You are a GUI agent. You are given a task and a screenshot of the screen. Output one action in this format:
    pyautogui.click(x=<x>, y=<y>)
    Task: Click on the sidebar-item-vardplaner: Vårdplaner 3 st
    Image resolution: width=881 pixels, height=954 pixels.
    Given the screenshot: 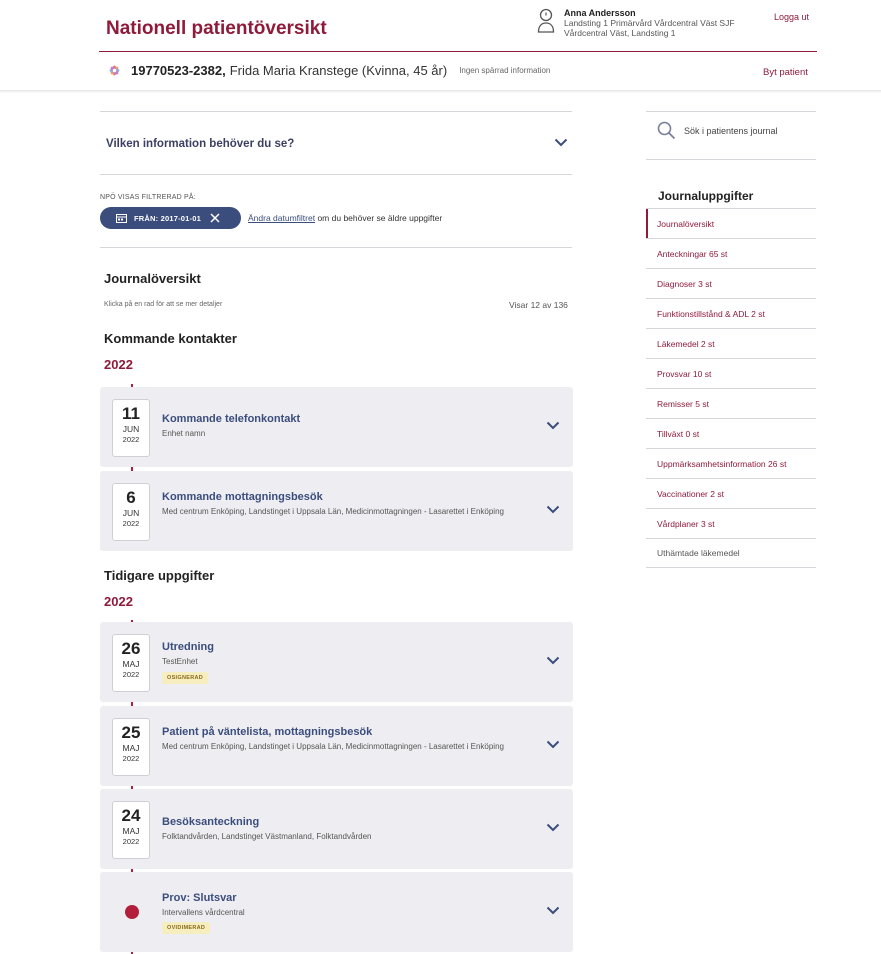 What is the action you would take?
    pyautogui.click(x=731, y=523)
    